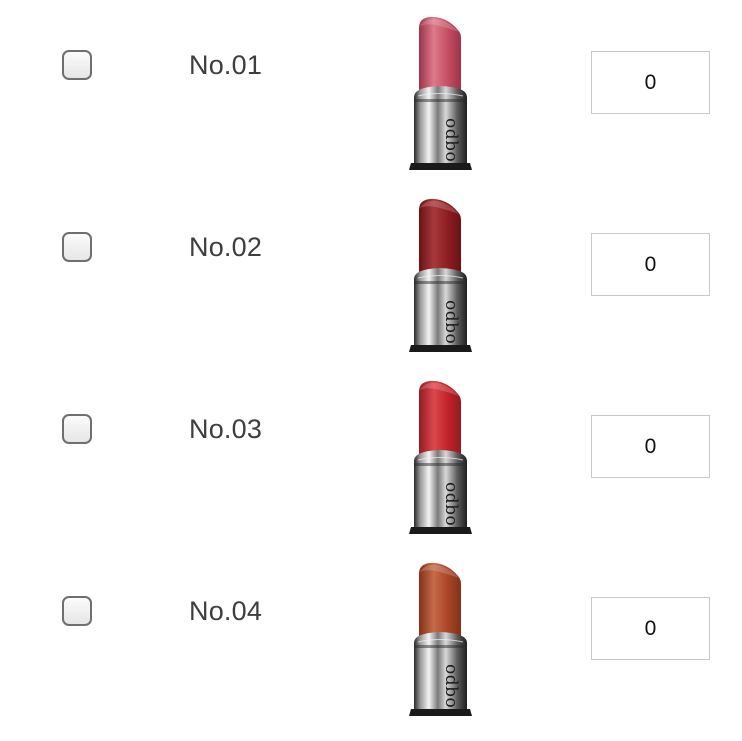 The image size is (742, 741). I want to click on shade-label: No.01, so click(226, 65).